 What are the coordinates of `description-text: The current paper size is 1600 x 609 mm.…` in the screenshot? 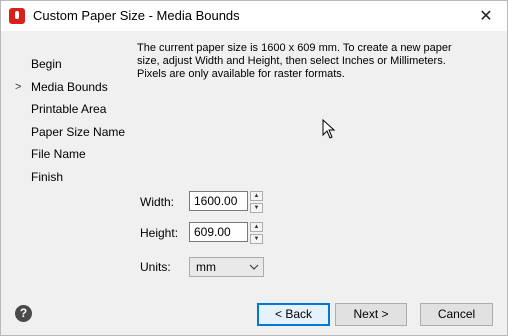 It's located at (294, 61).